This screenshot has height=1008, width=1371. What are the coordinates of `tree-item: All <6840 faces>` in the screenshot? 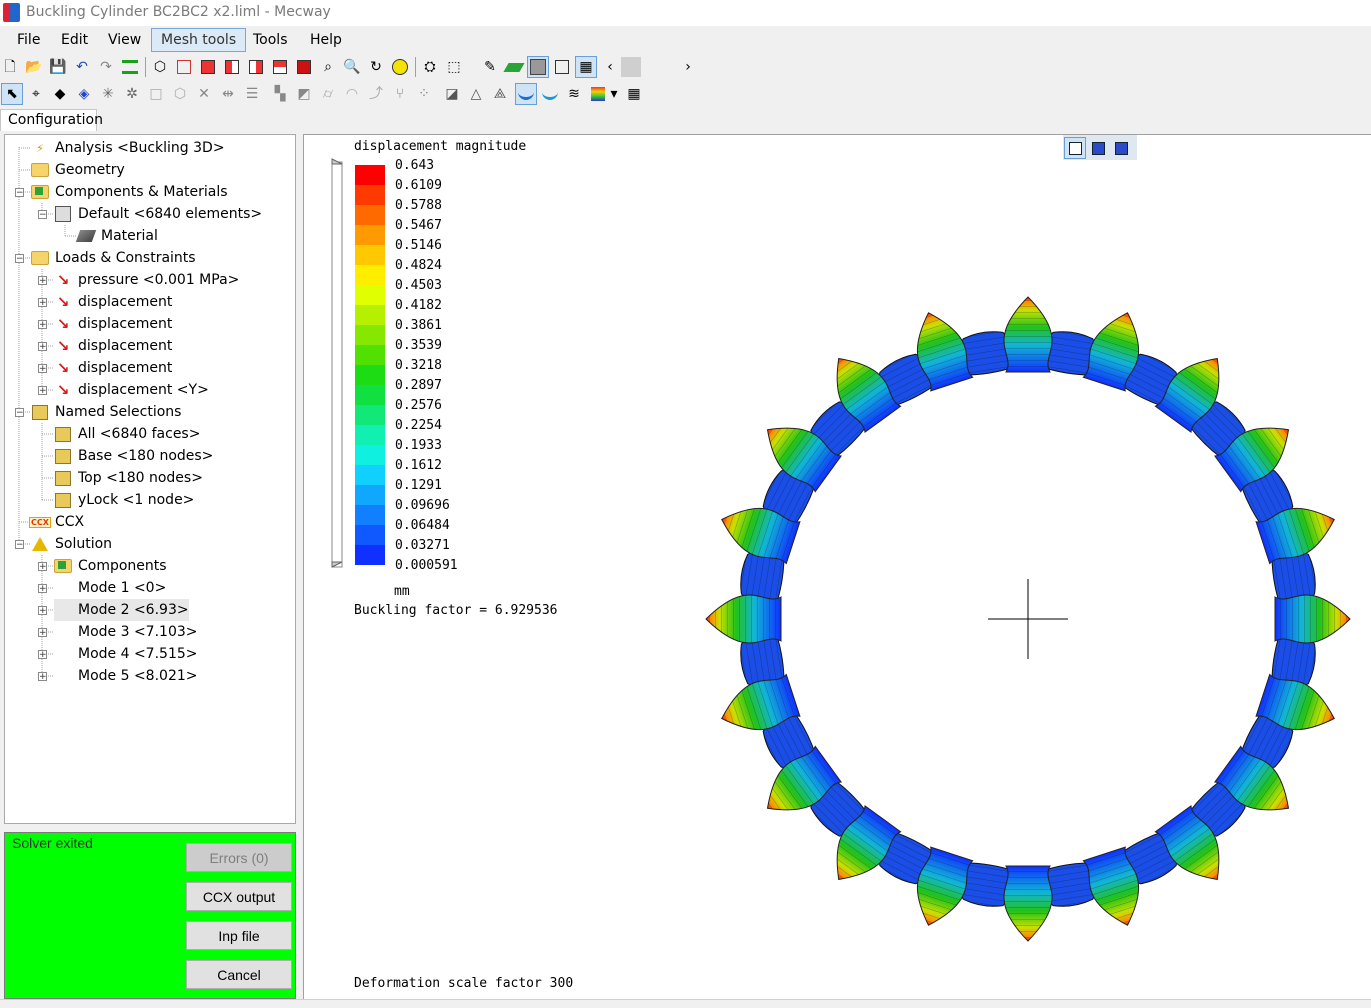 It's located at (127, 434).